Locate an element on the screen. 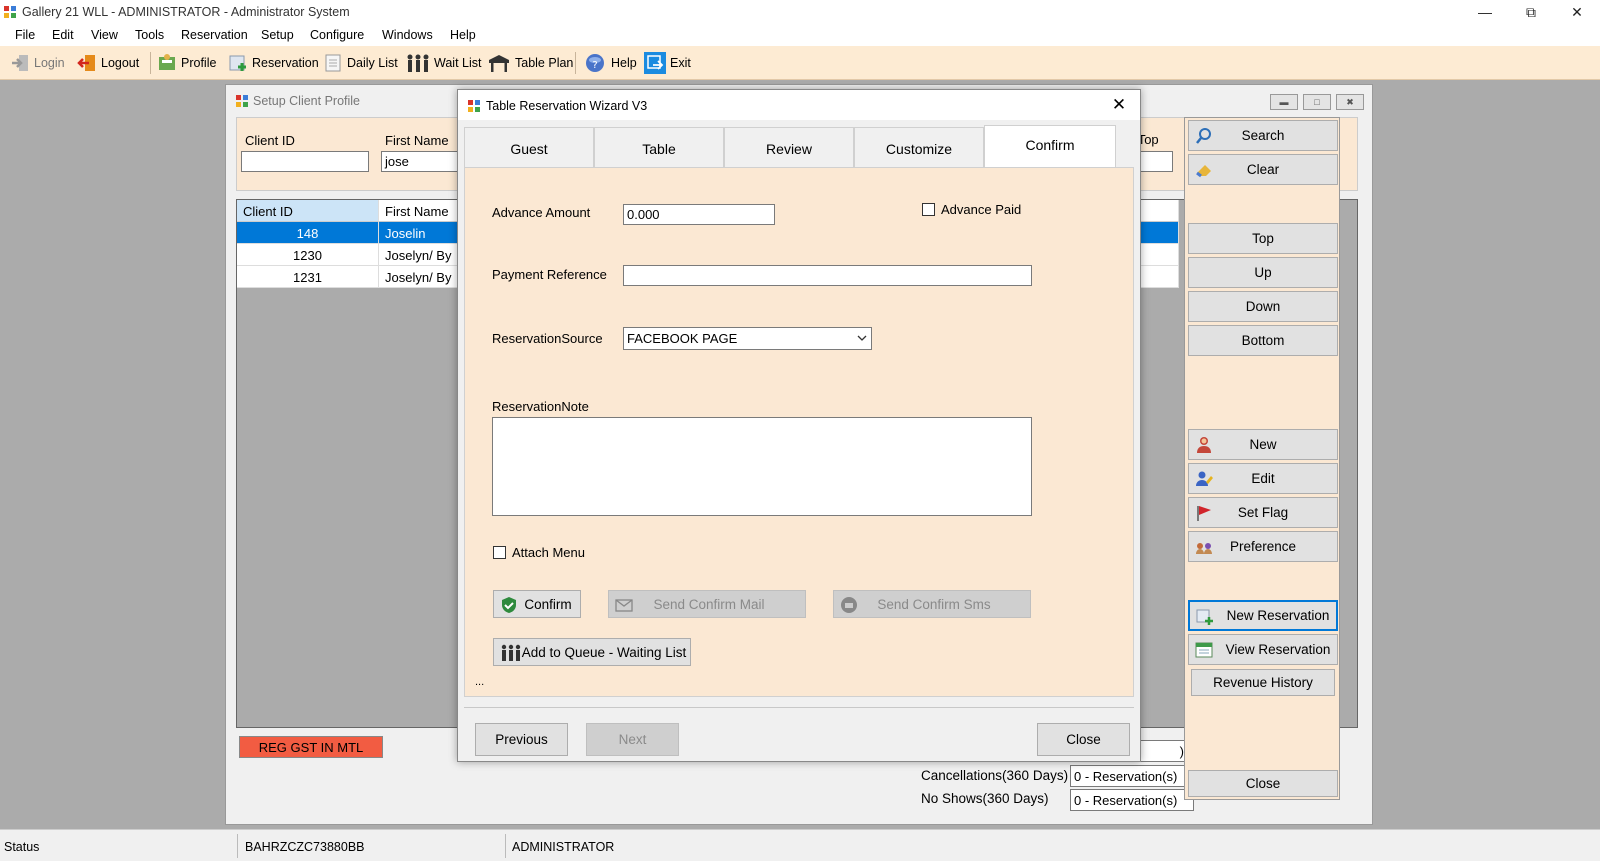  add-to-queue-button: Add to Queue - Waiting List is located at coordinates (592, 652).